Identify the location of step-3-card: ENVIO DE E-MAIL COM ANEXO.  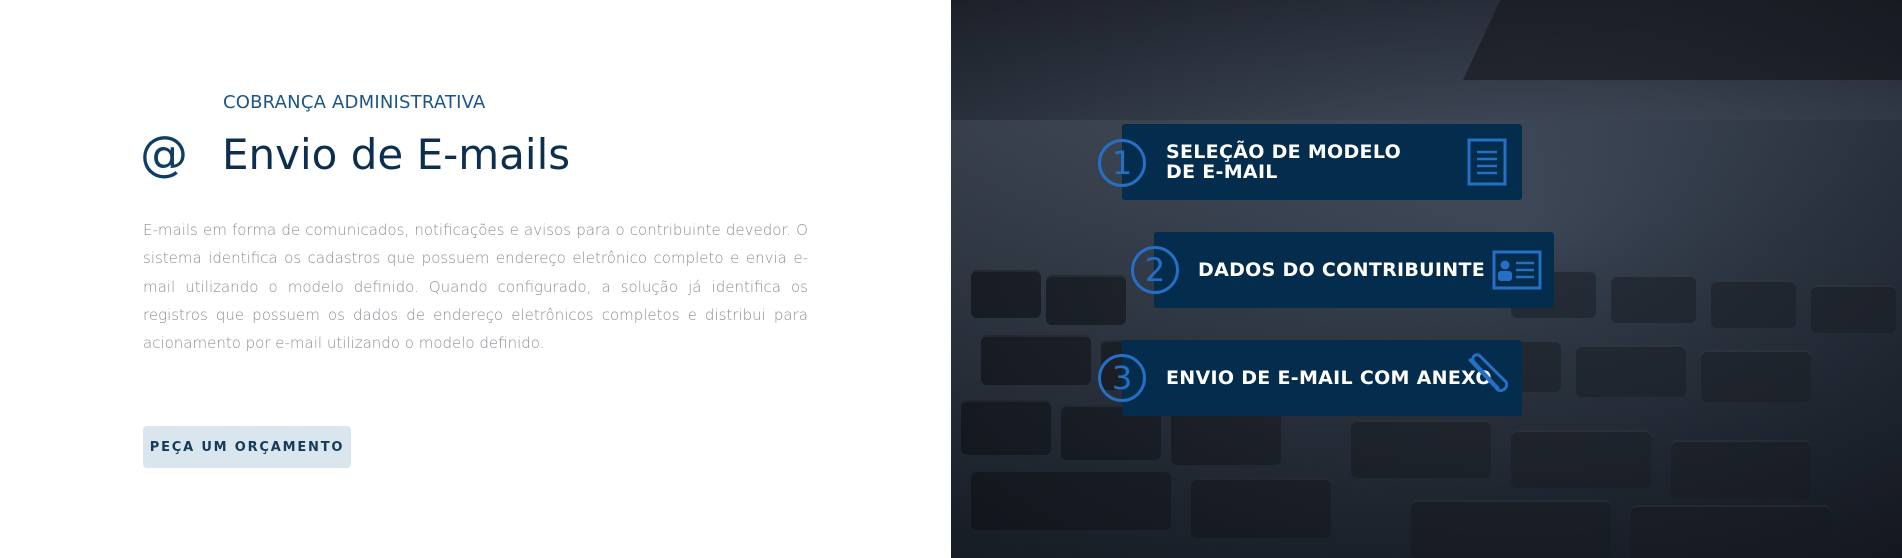
(1322, 378).